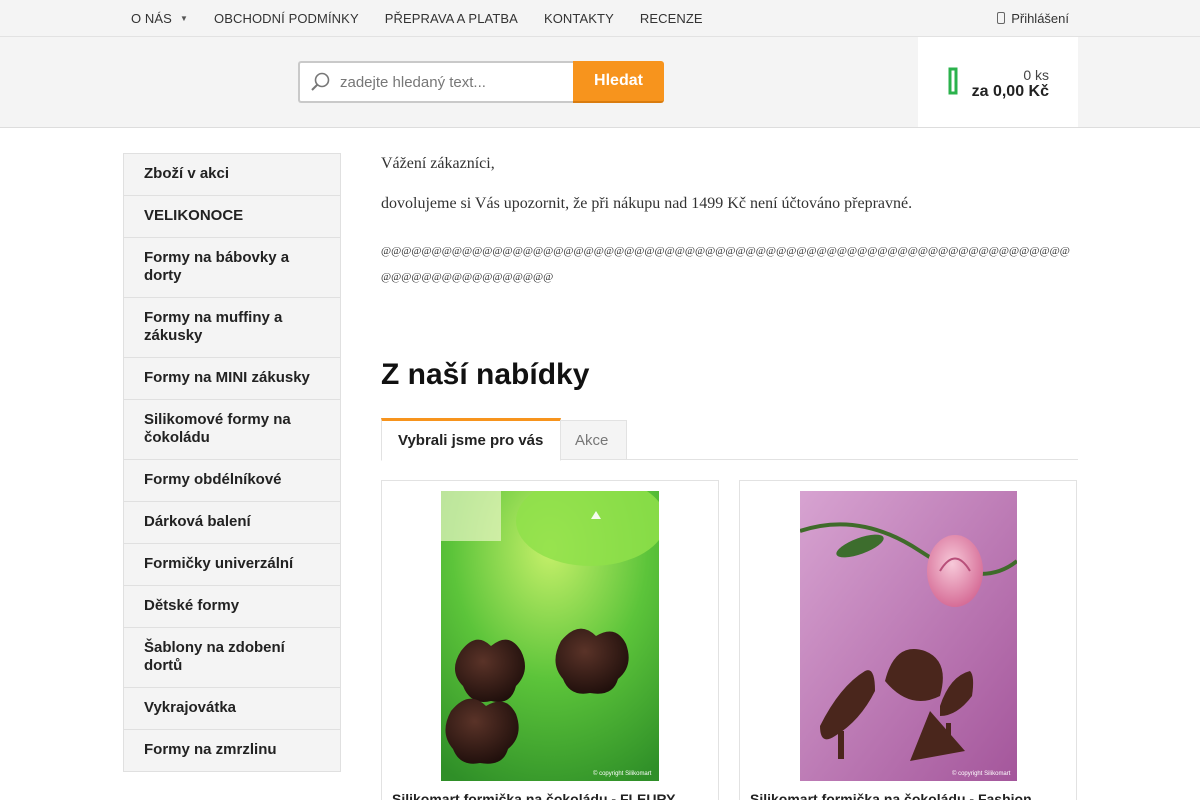 This screenshot has height=800, width=1200. What do you see at coordinates (232, 709) in the screenshot?
I see `sidebar-item-vykrajovatka: Vykrajovátka` at bounding box center [232, 709].